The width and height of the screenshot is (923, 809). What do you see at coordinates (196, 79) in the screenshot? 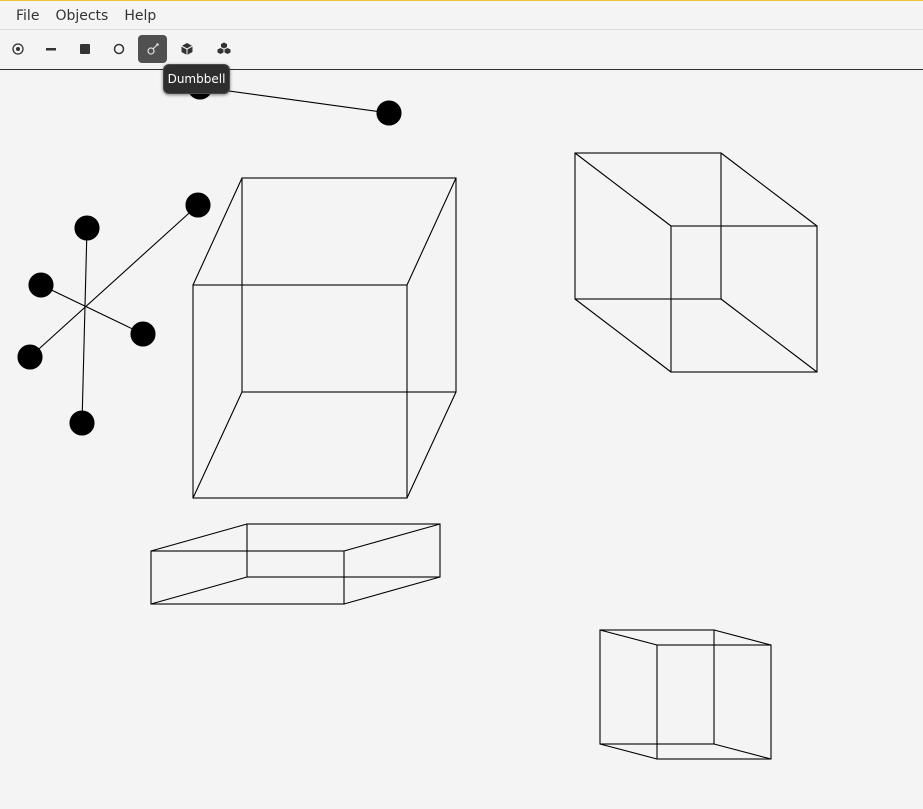
I see `tooltip: Dumbbell` at bounding box center [196, 79].